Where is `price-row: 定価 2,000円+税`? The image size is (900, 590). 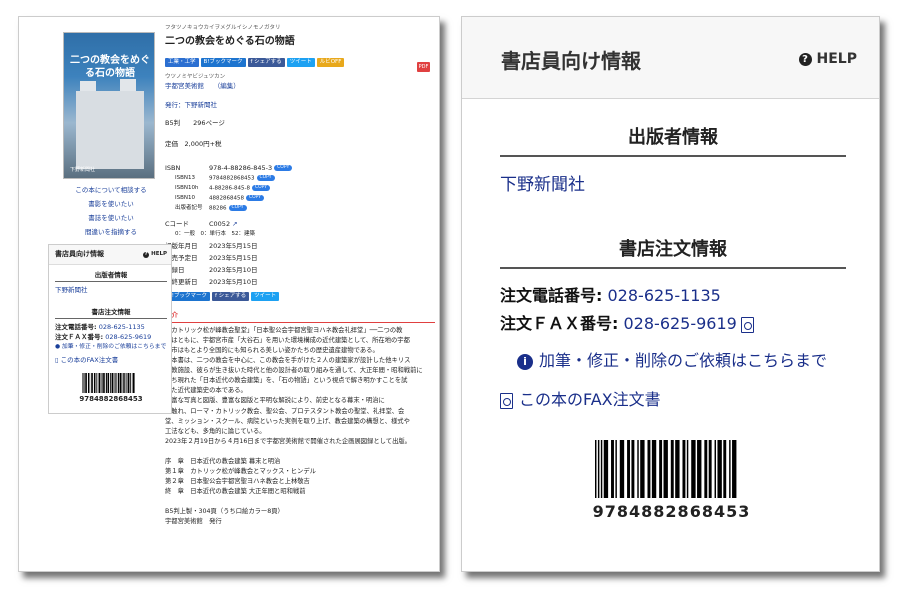
price-row: 定価 2,000円+税 is located at coordinates (193, 144).